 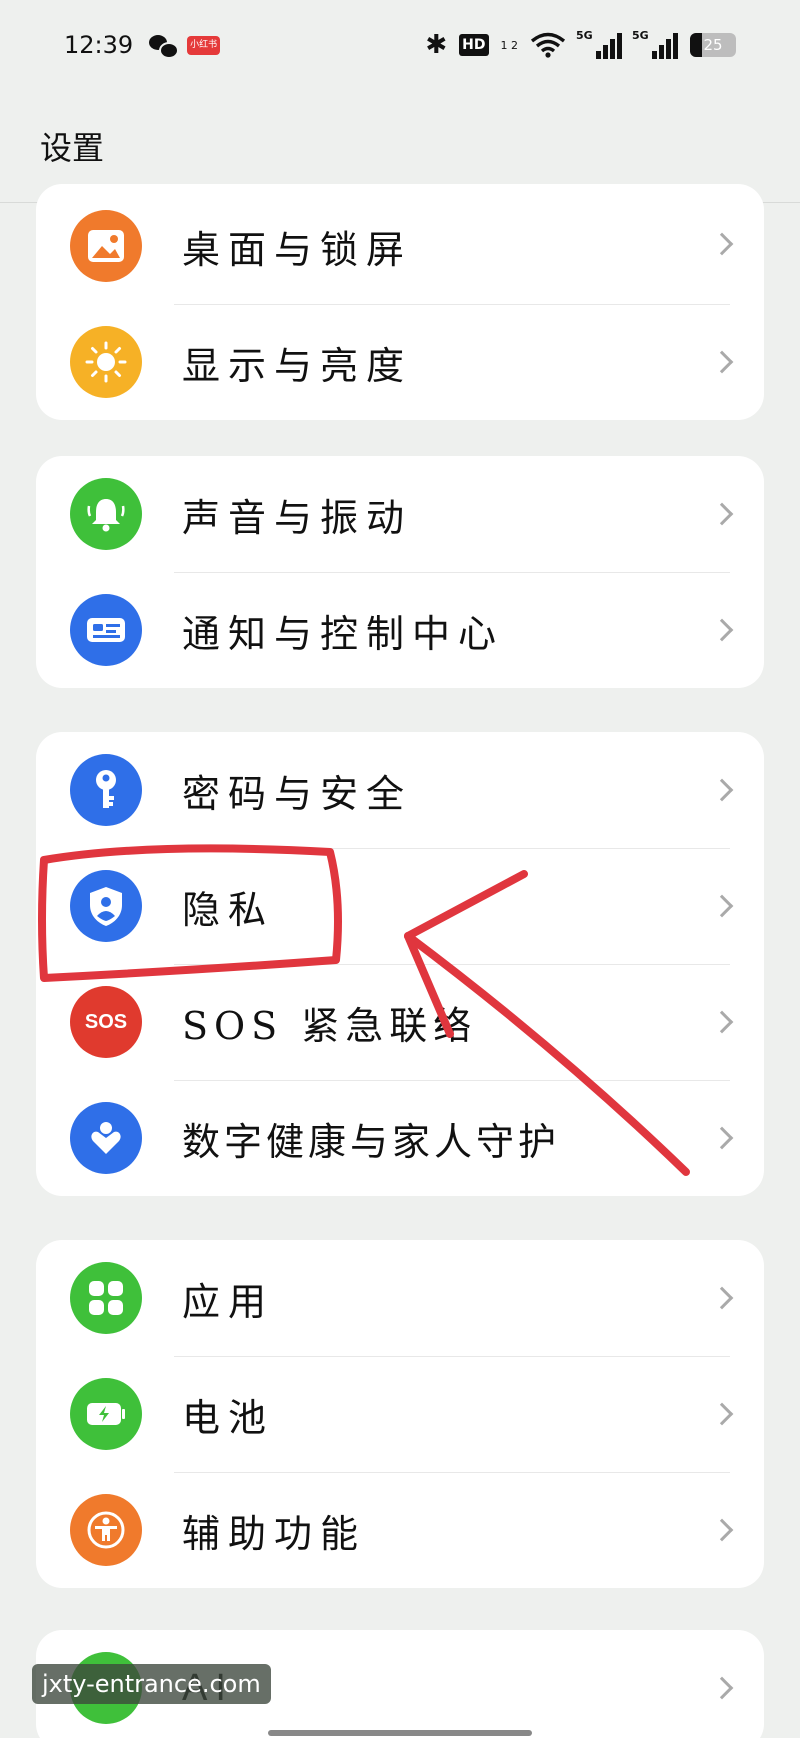 I want to click on battery-level: 25, so click(x=713, y=45).